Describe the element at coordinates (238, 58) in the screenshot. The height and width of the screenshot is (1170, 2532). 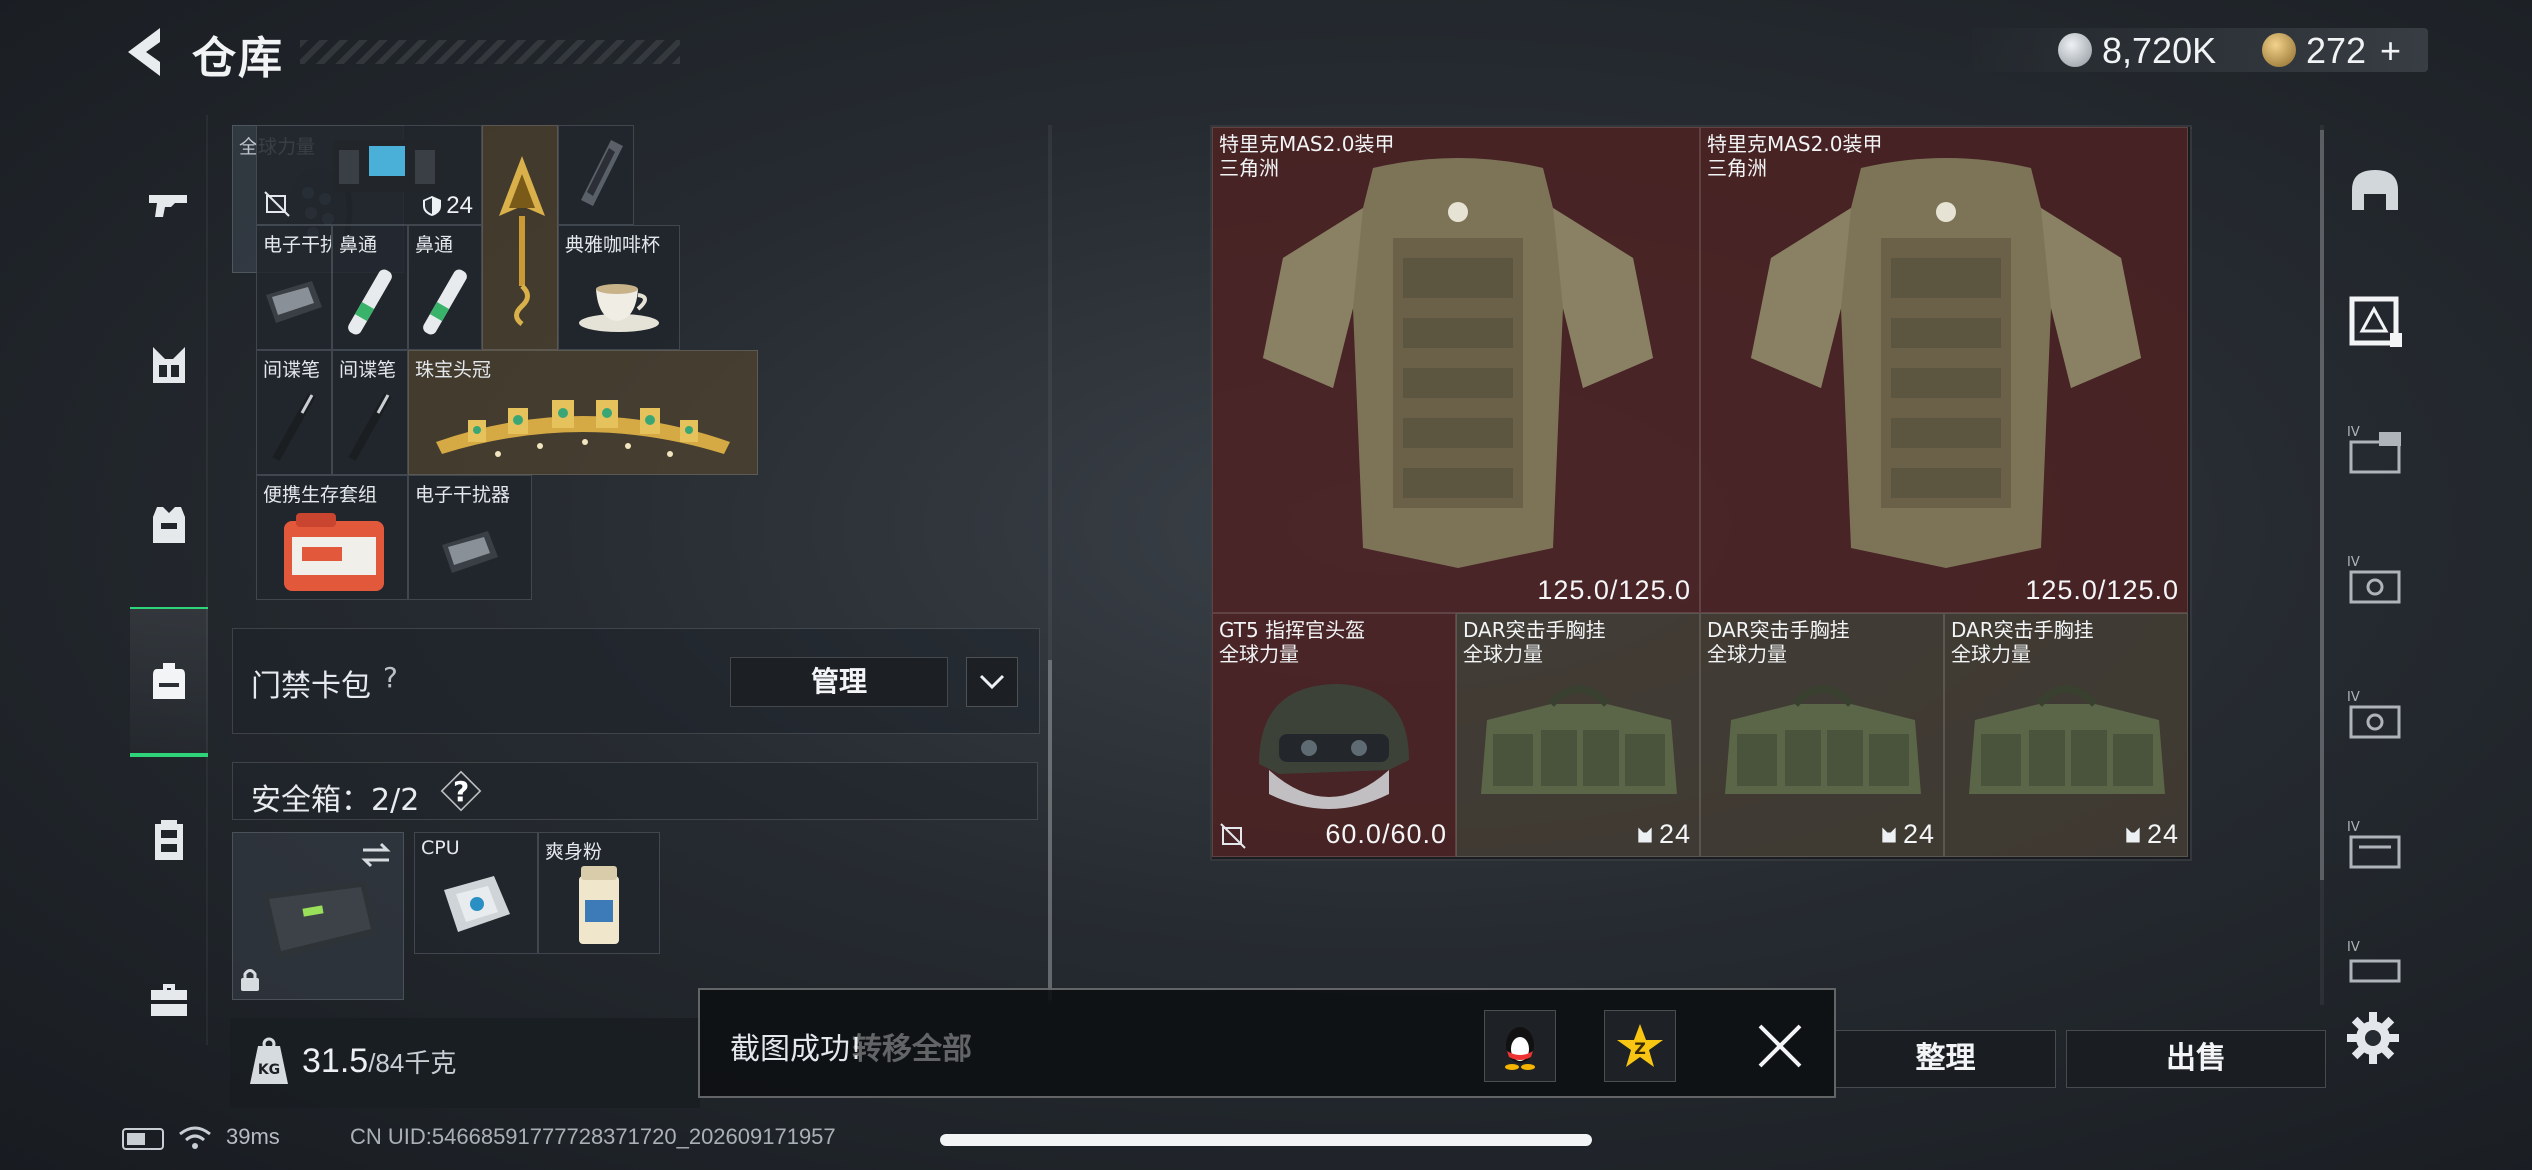
I see `page-title: 仓库` at that location.